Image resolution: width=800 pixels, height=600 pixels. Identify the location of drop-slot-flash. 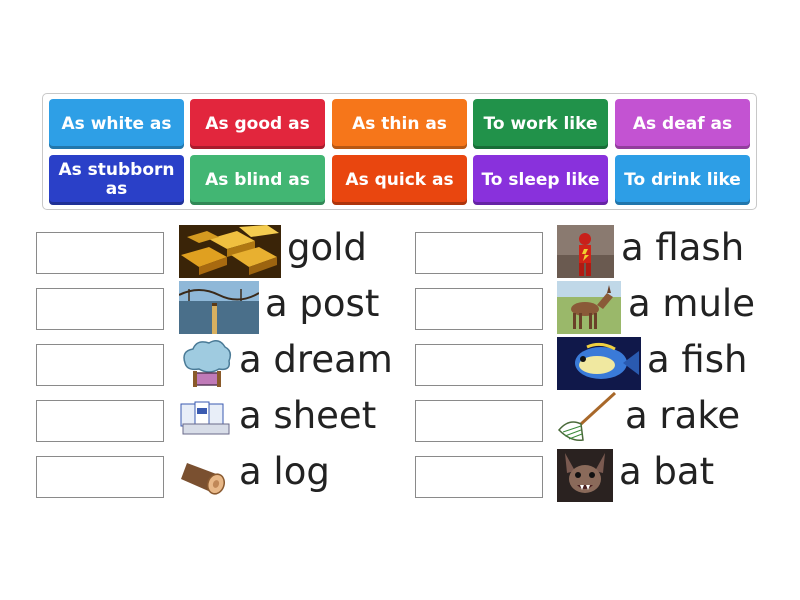
(479, 253).